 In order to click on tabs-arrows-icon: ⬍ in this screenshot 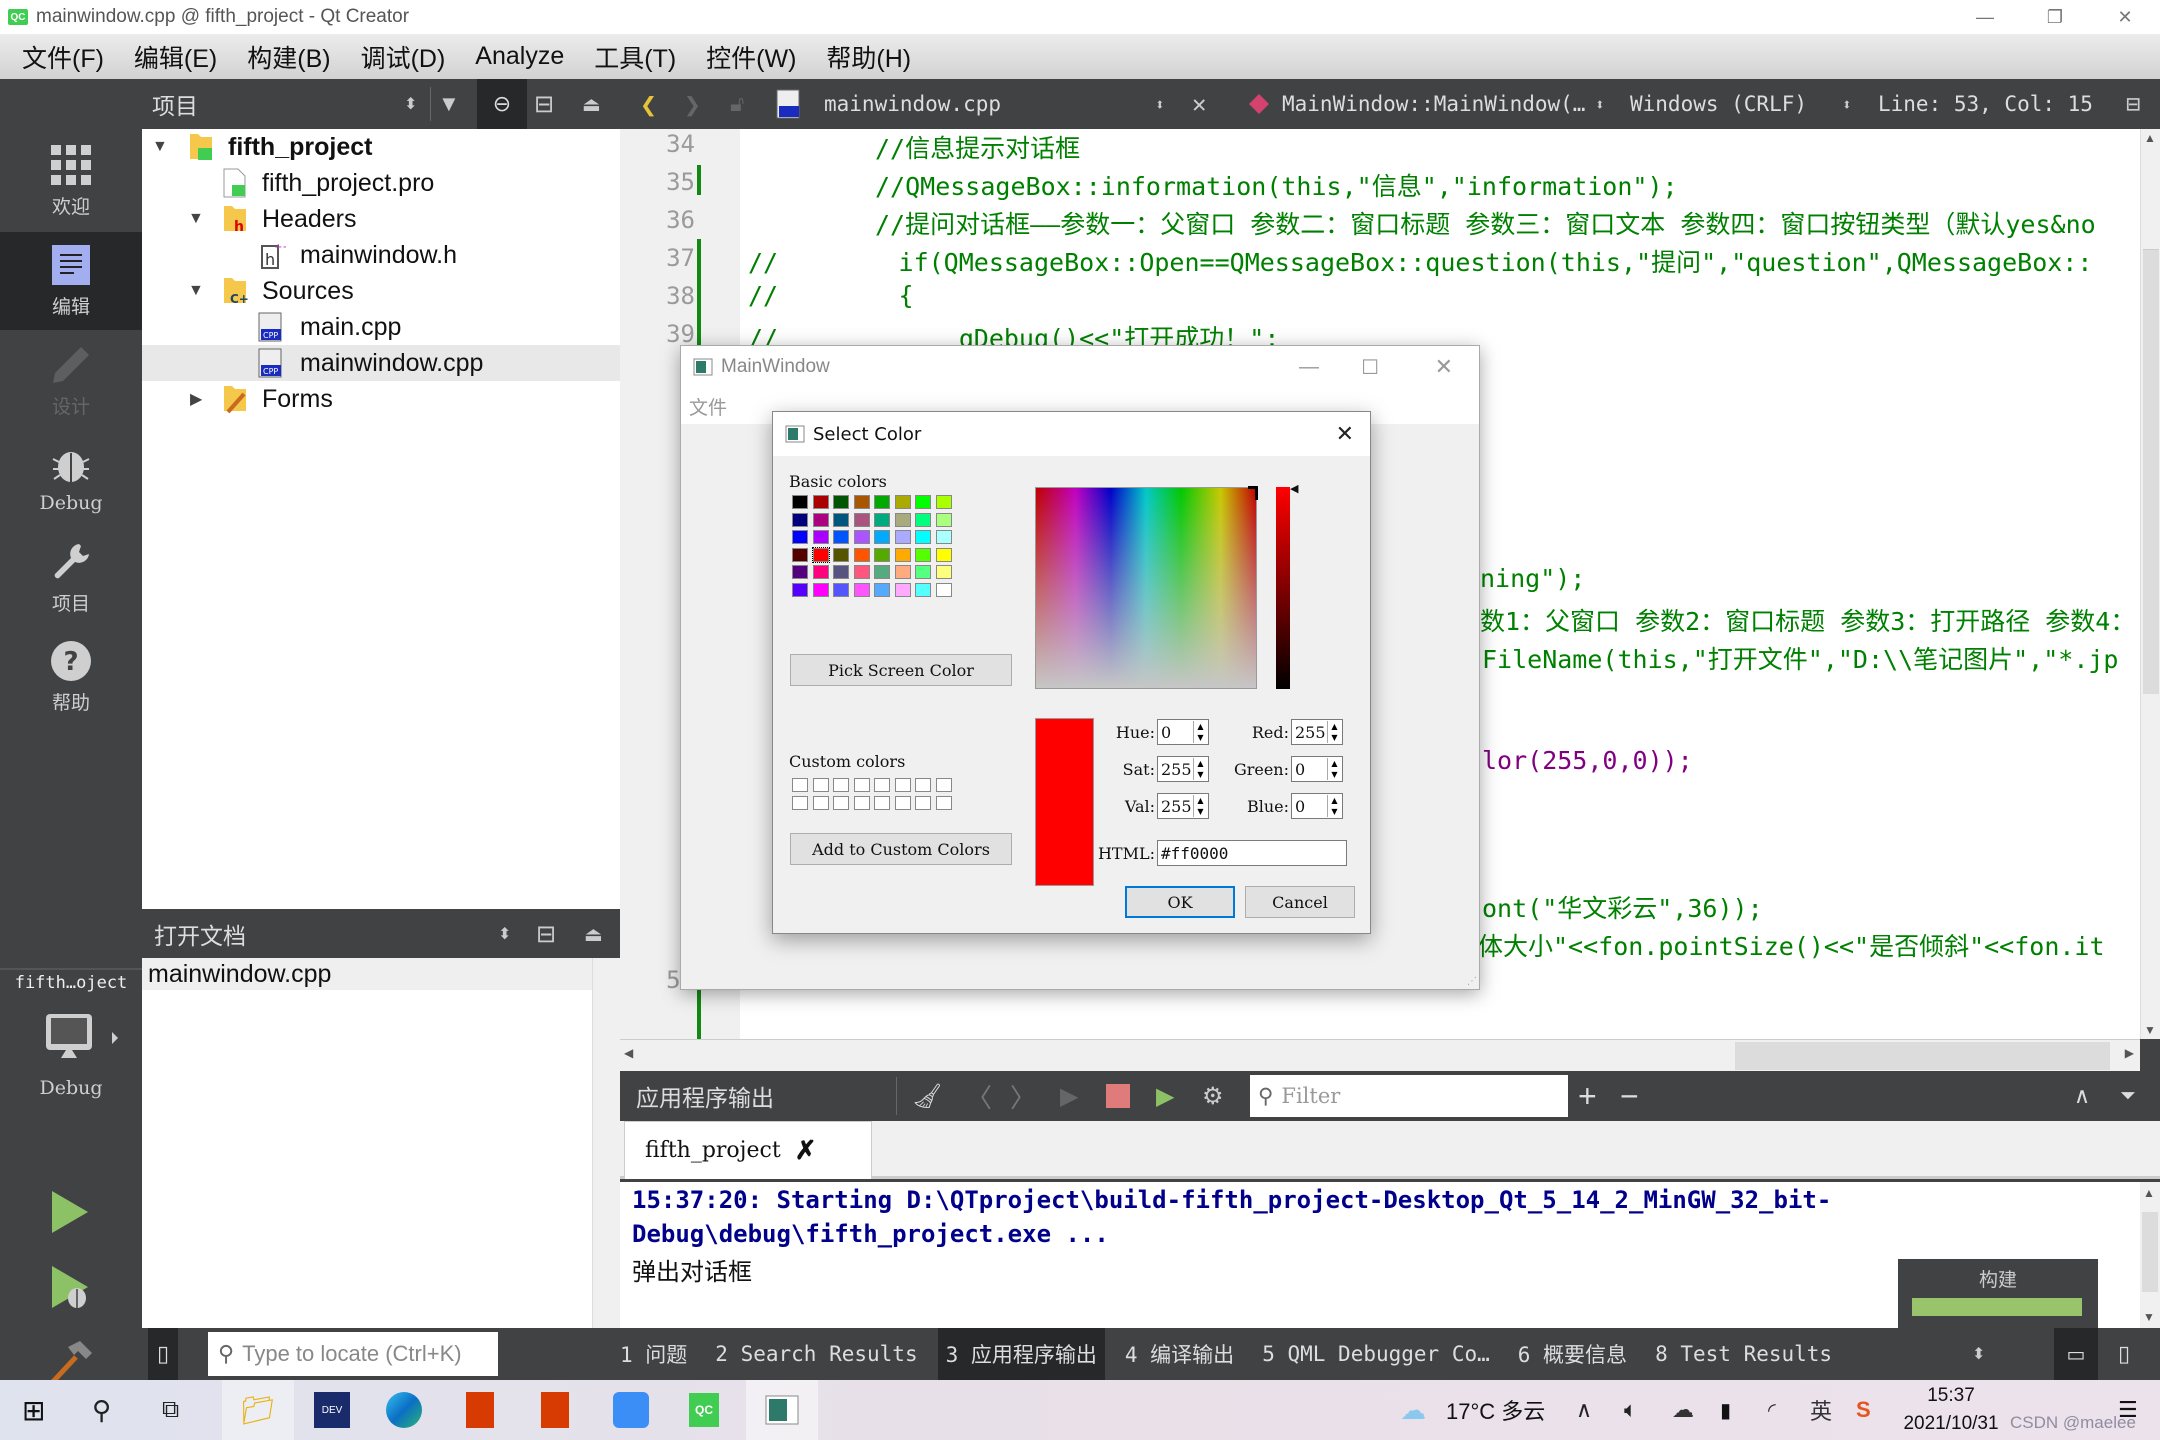, I will do `click(1978, 1354)`.